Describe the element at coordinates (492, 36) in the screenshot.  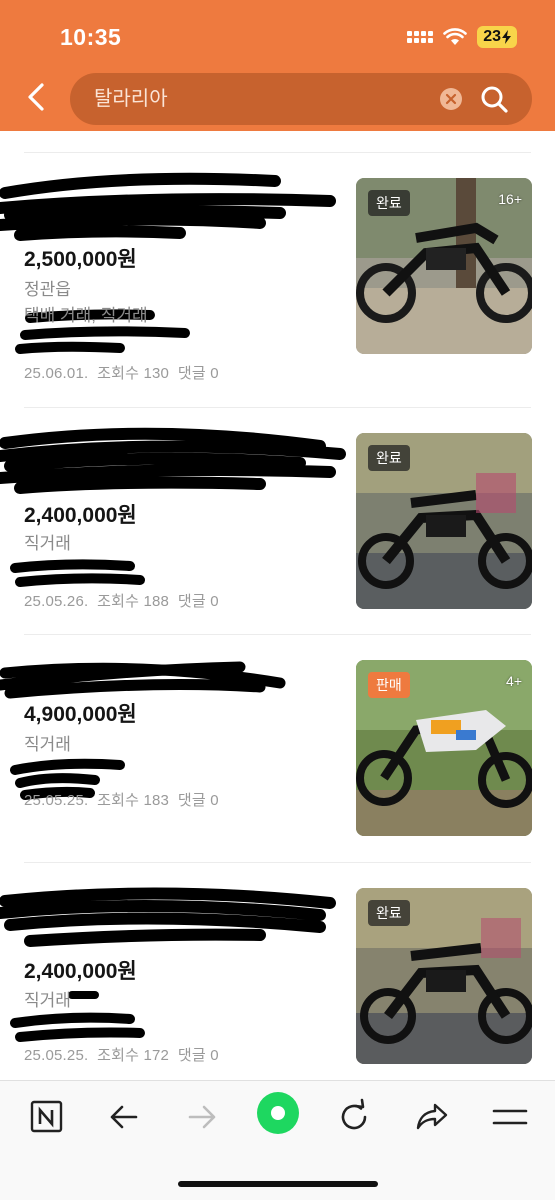
I see `battery-level: 23` at that location.